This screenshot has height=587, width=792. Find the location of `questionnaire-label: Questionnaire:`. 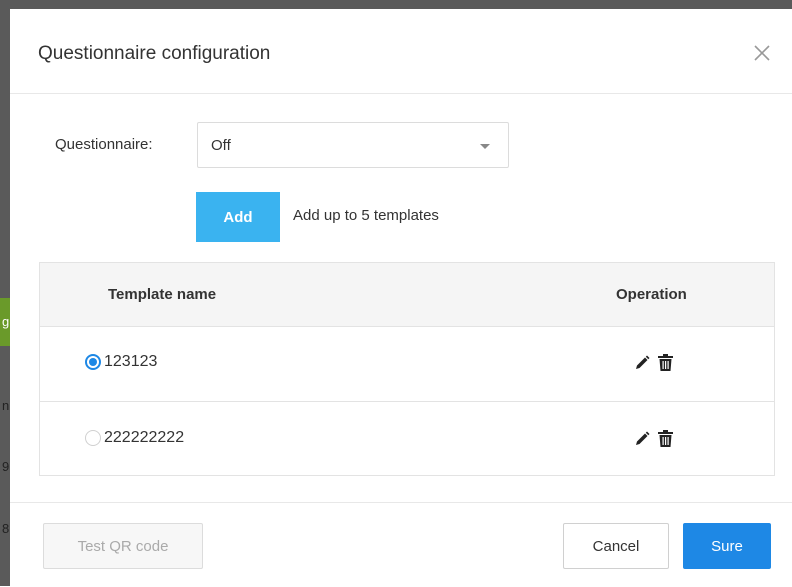

questionnaire-label: Questionnaire: is located at coordinates (104, 144).